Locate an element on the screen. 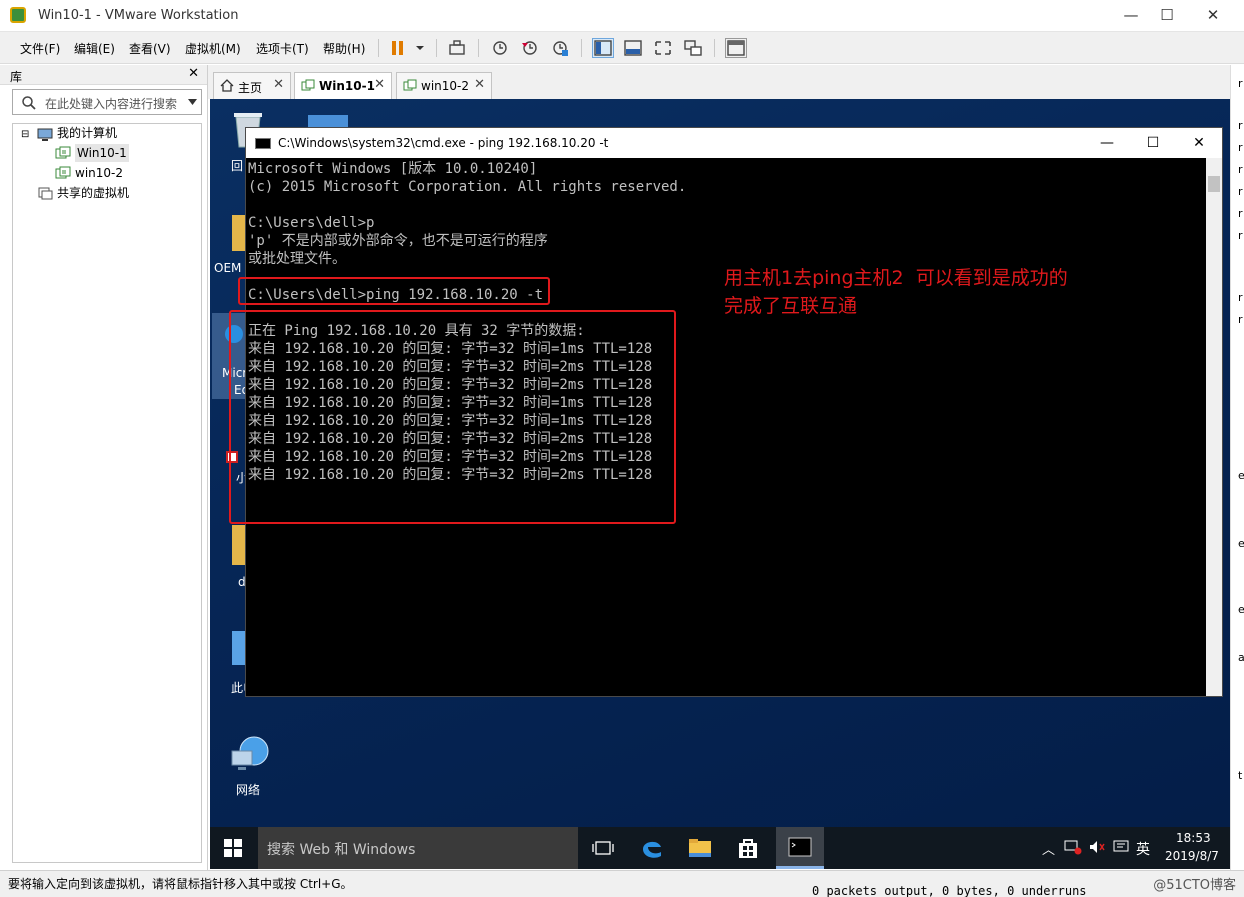 The image size is (1244, 897). tree-item-shared-vms: 共享的虚拟机 is located at coordinates (93, 193).